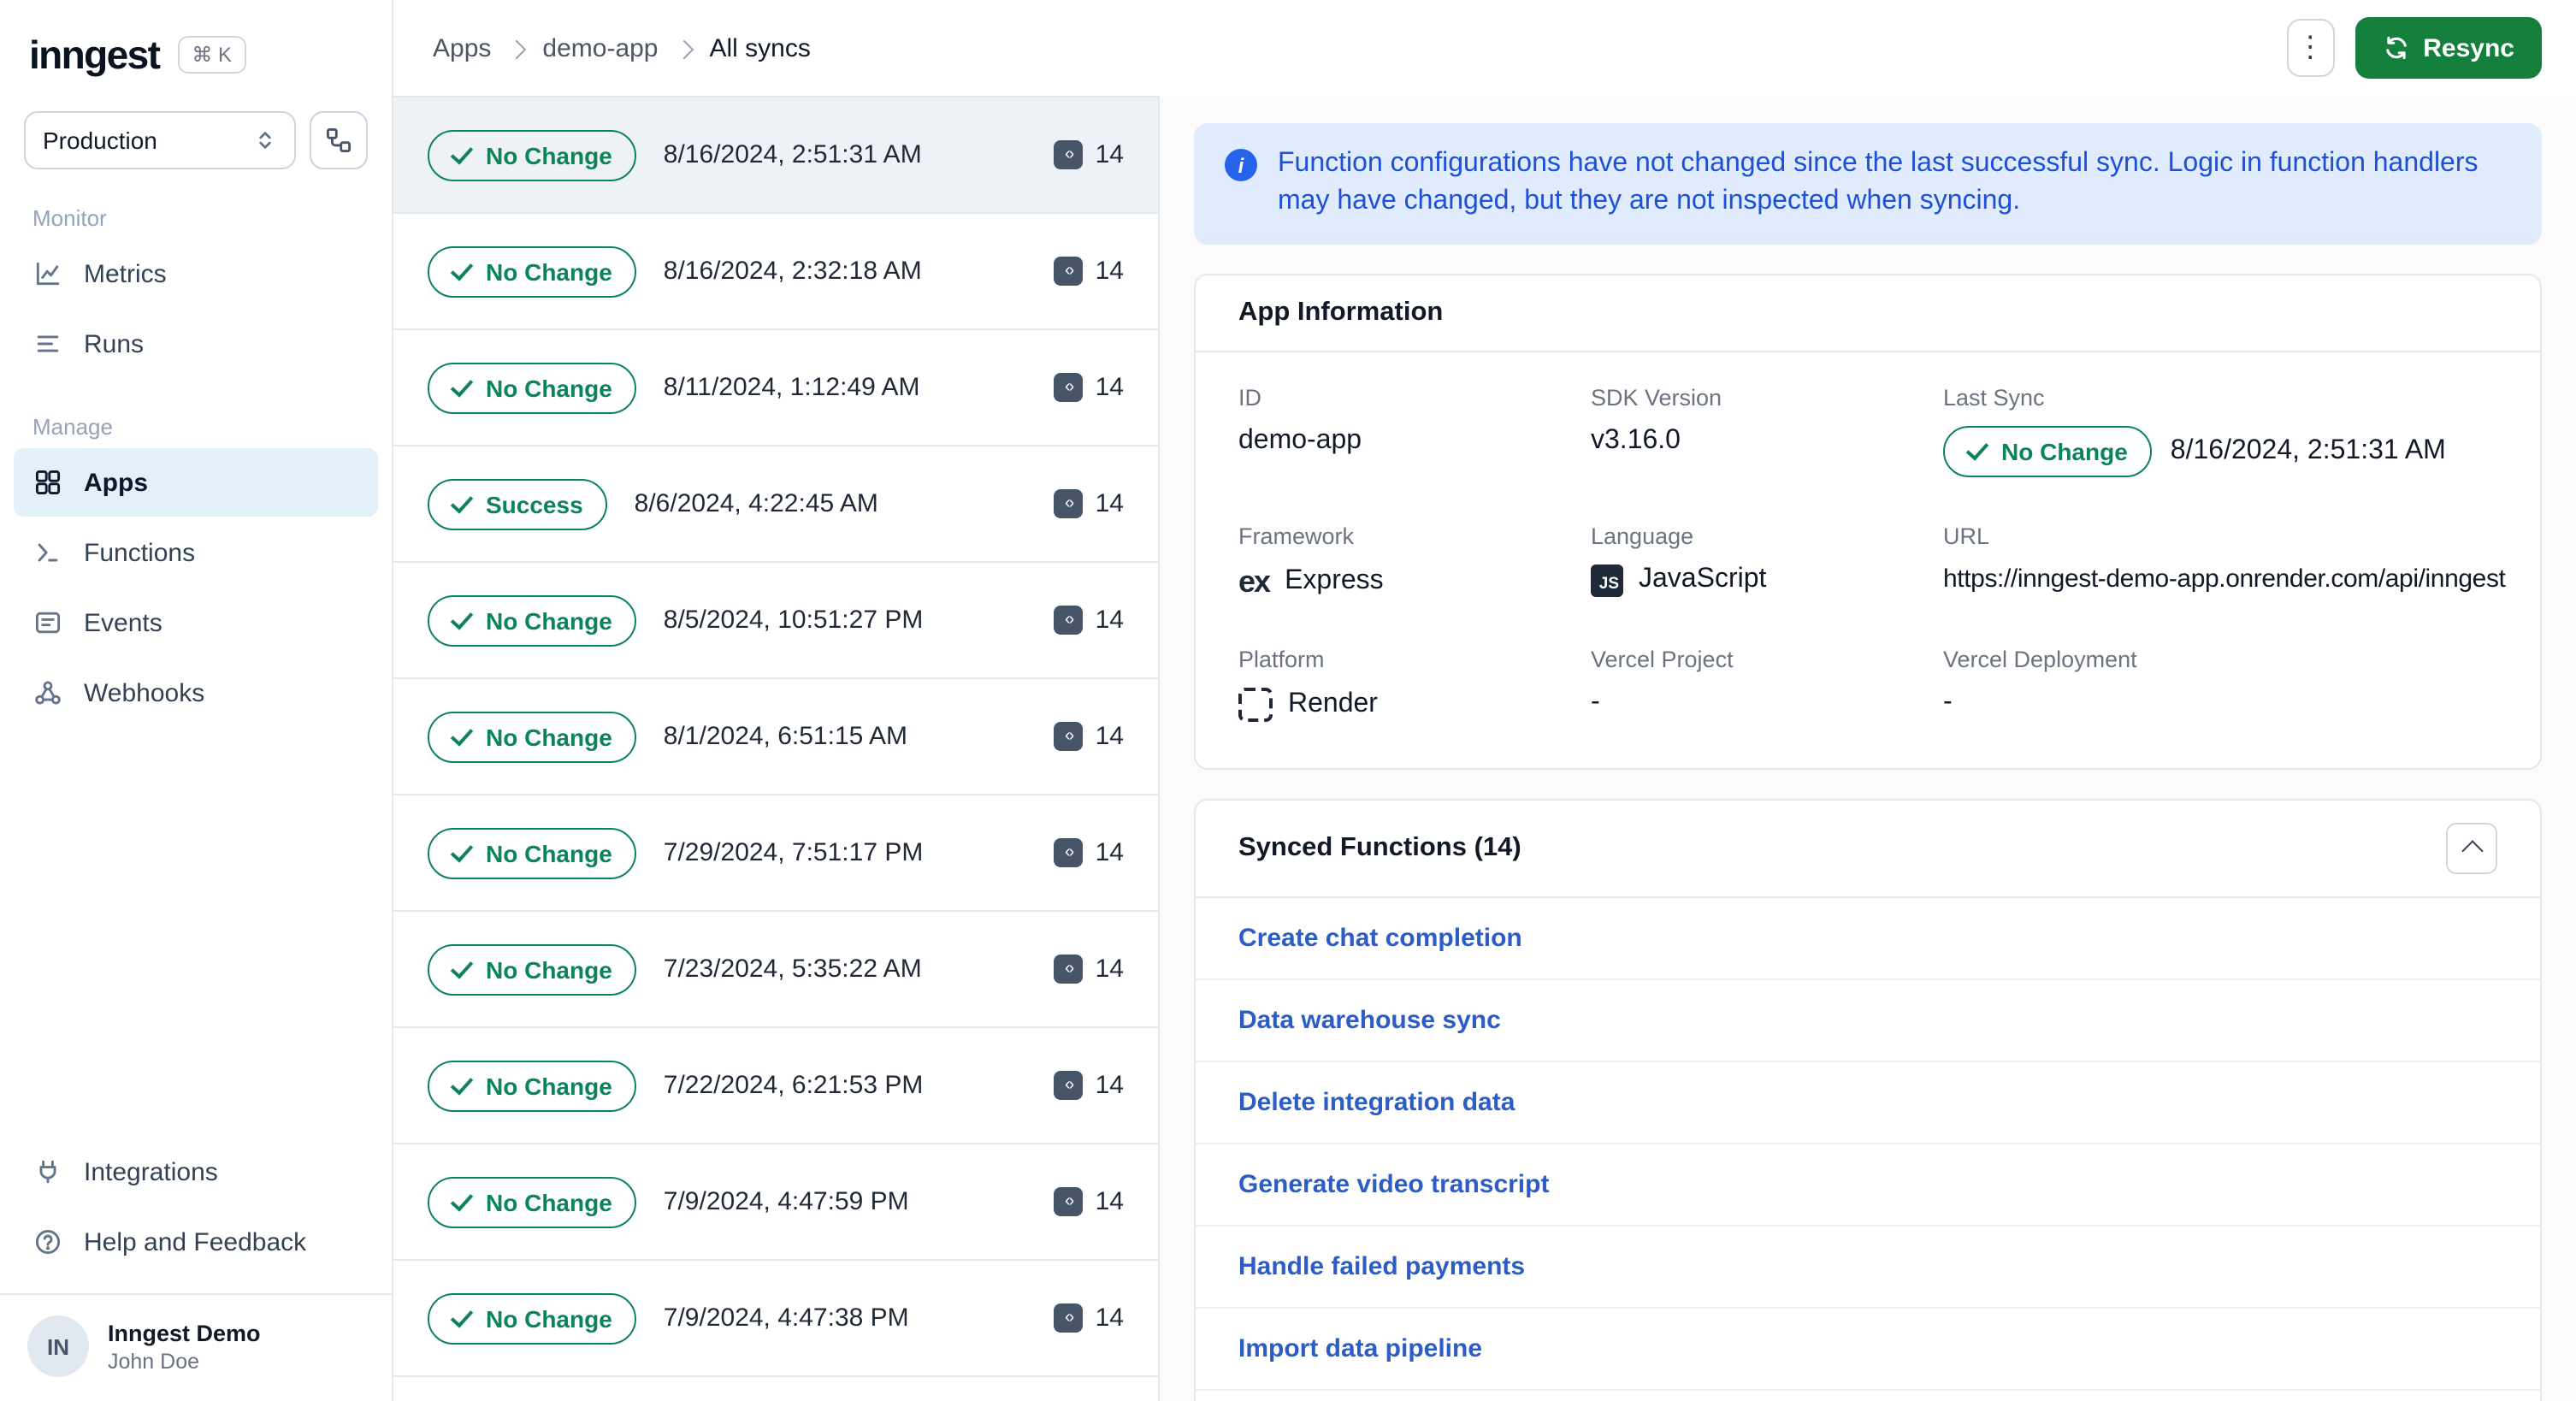  I want to click on last-sync-status-badge: No Change, so click(2047, 451).